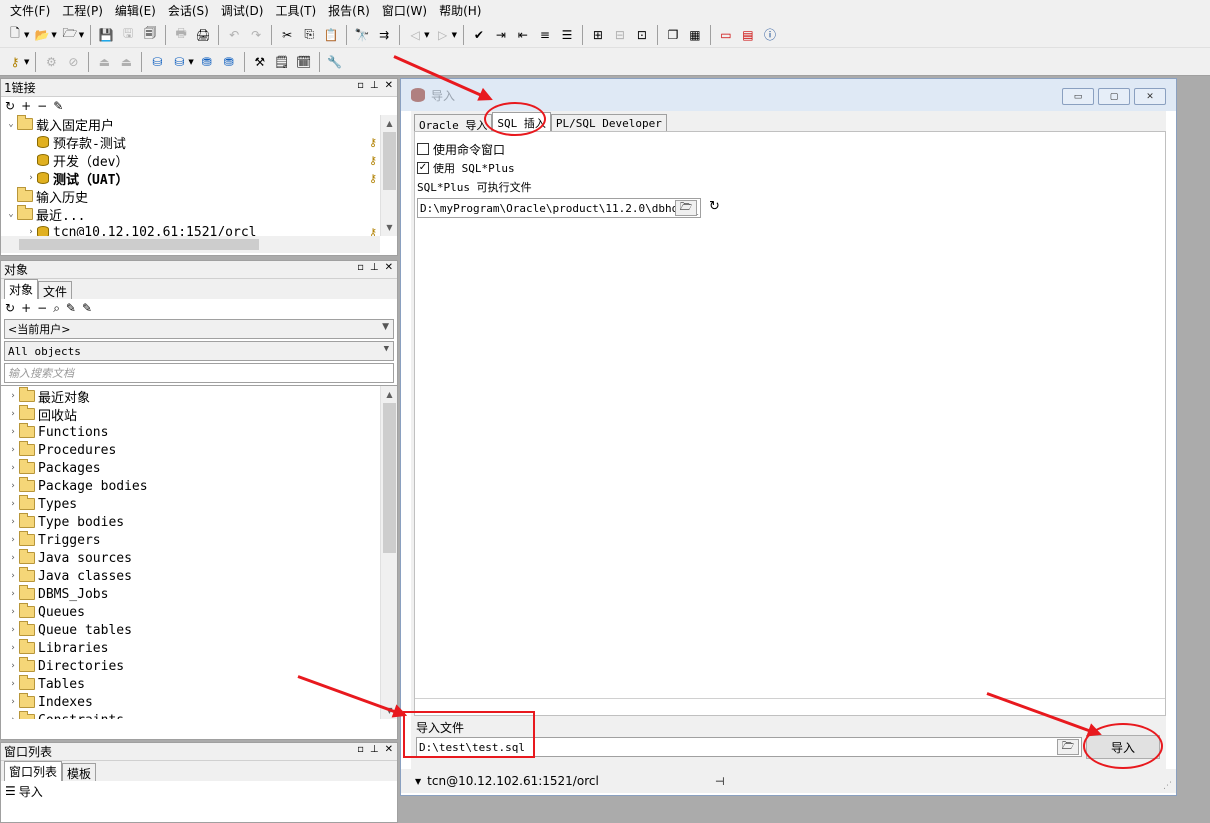 The height and width of the screenshot is (823, 1210). What do you see at coordinates (106, 35) in the screenshot?
I see `save-icon: 💾` at bounding box center [106, 35].